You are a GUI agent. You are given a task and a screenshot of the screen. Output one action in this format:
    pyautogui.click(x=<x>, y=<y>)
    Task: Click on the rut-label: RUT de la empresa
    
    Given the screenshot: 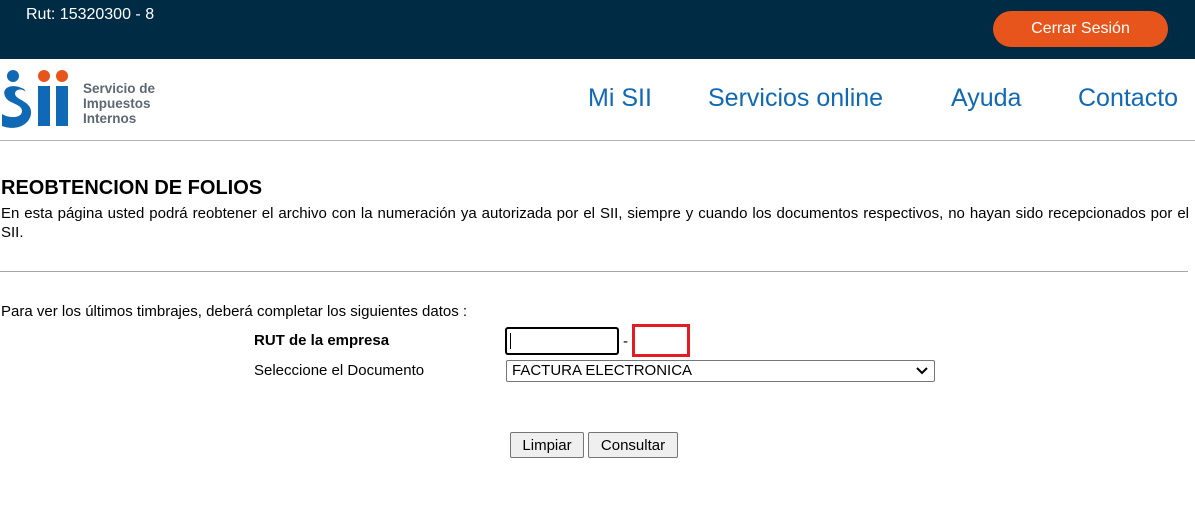 What is the action you would take?
    pyautogui.click(x=322, y=340)
    